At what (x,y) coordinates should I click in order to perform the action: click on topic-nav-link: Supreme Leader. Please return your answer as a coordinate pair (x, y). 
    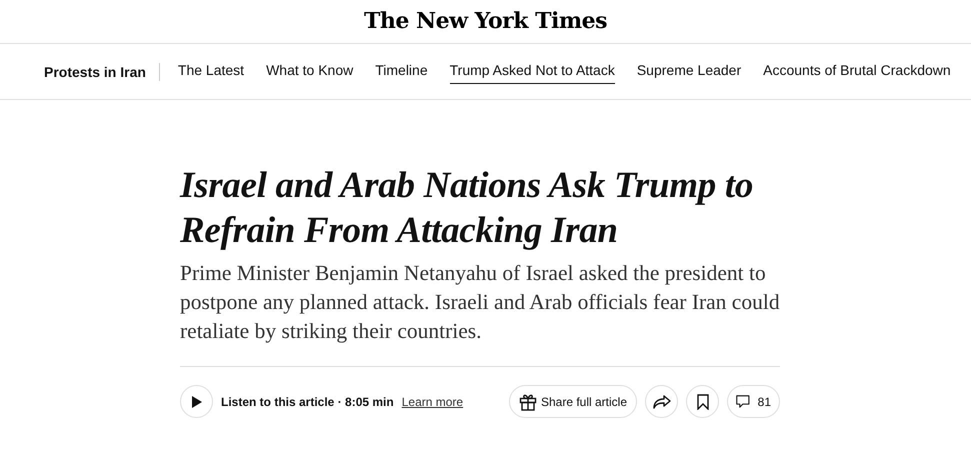
    Looking at the image, I should click on (689, 72).